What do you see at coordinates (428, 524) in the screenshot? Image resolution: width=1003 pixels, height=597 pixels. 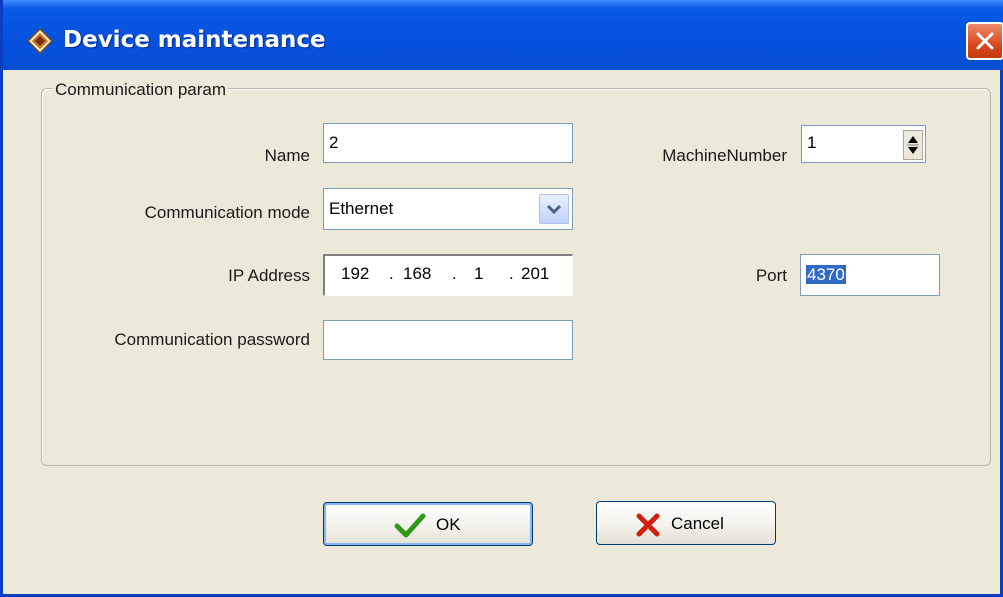 I see `ok-button: OK` at bounding box center [428, 524].